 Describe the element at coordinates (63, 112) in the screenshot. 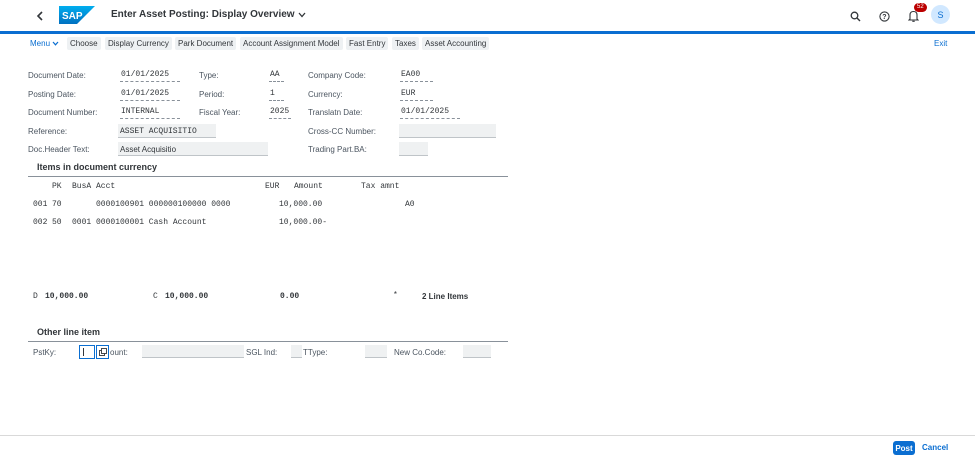

I see `document-number-label: Document Number:` at that location.